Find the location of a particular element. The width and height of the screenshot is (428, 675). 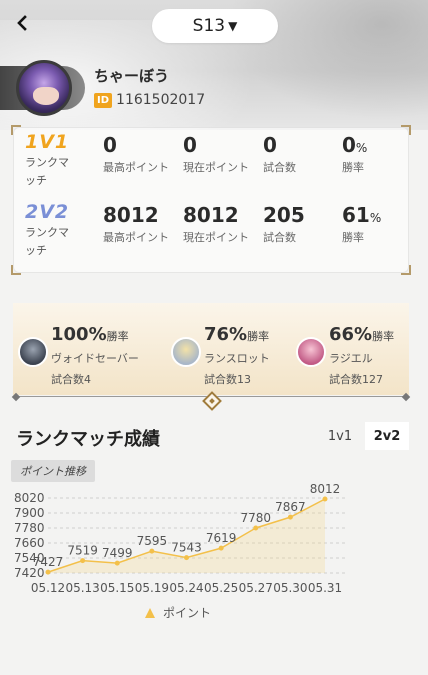

stat-win-rate: 0% 勝率 is located at coordinates (367, 155).